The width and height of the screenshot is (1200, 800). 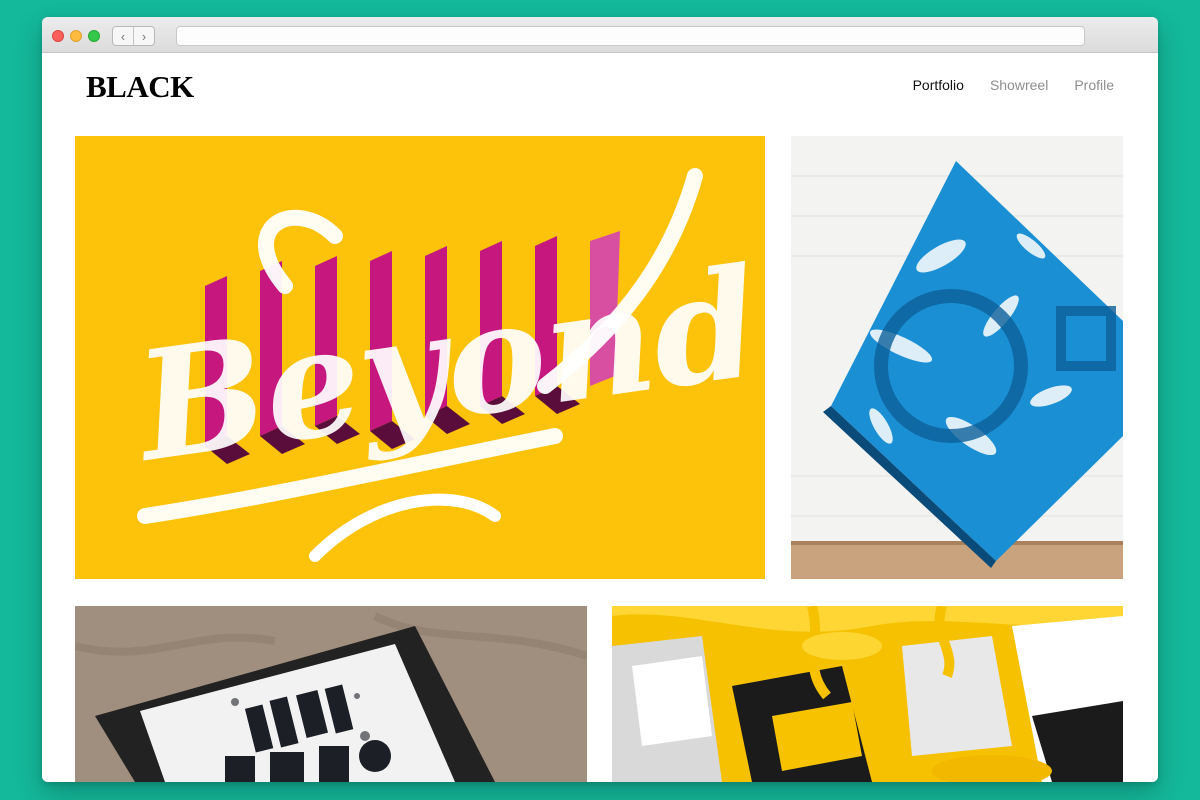 I want to click on main-nav: Portfolio Showreel Profile, so click(x=1013, y=85).